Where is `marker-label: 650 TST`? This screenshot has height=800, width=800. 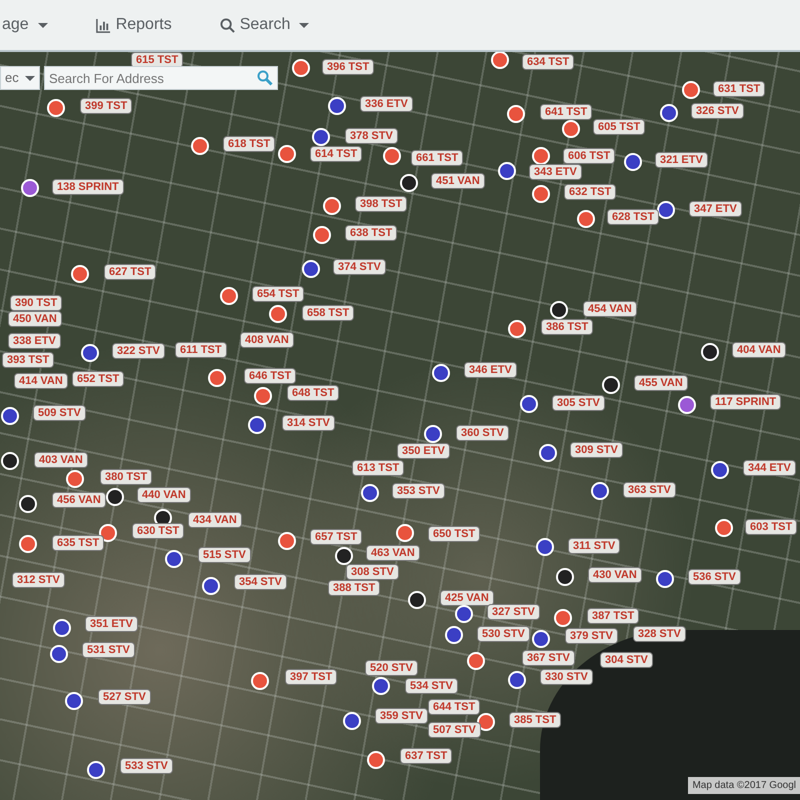 marker-label: 650 TST is located at coordinates (454, 534).